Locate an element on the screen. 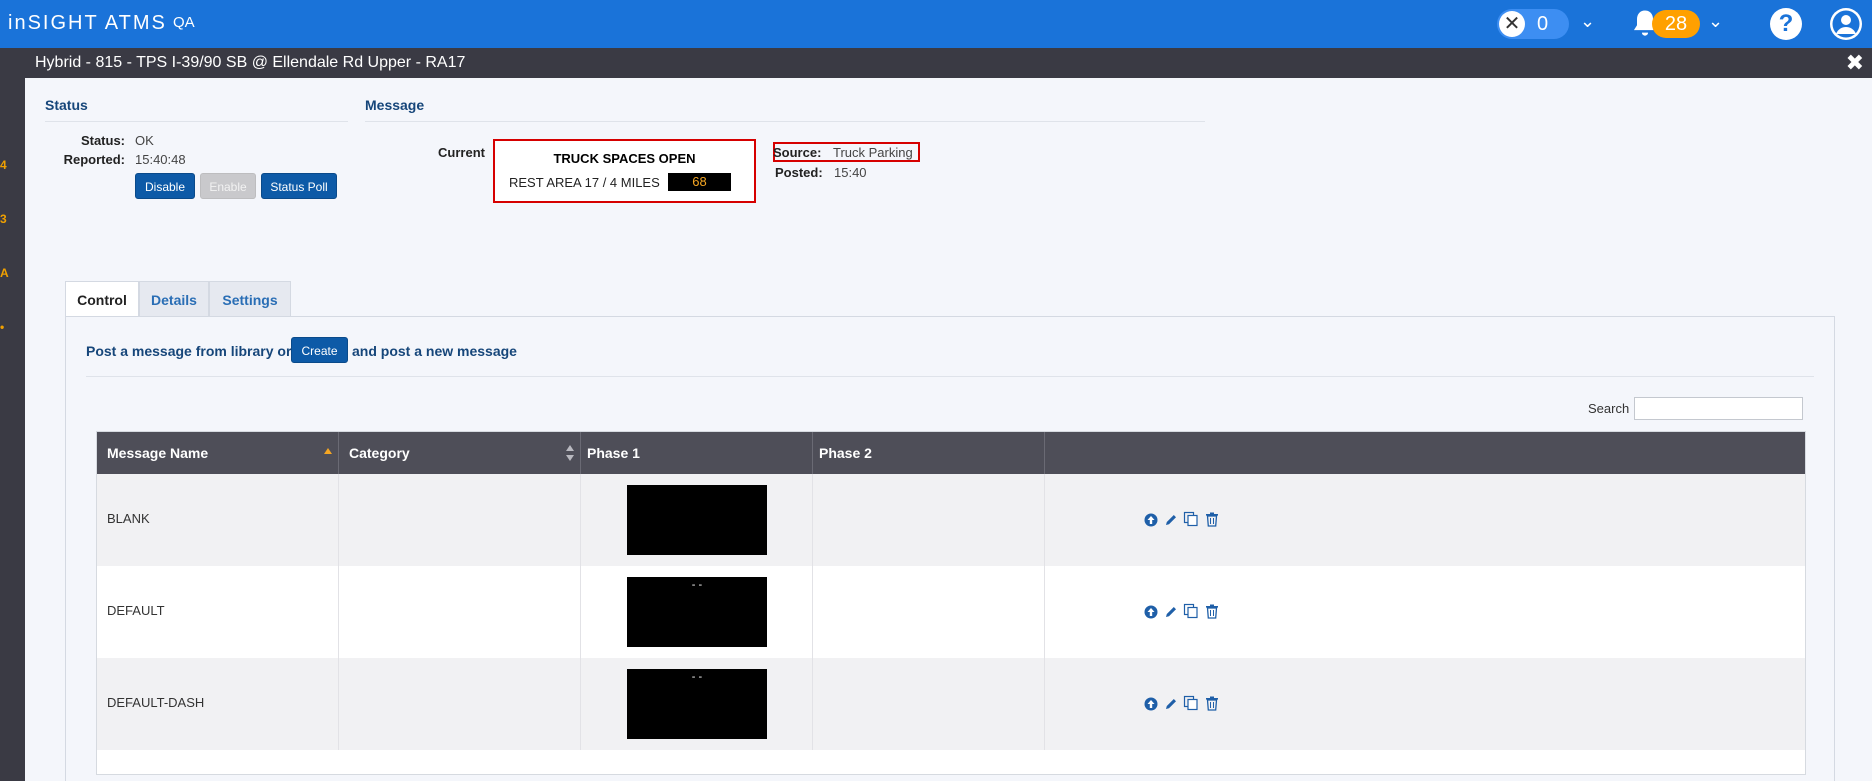  source-value: Truck Parking is located at coordinates (873, 152).